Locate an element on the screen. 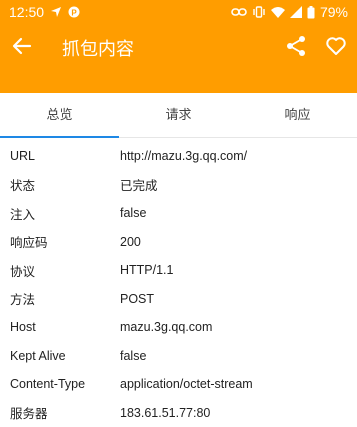 The height and width of the screenshot is (427, 357). row-key: 注入 is located at coordinates (60, 213).